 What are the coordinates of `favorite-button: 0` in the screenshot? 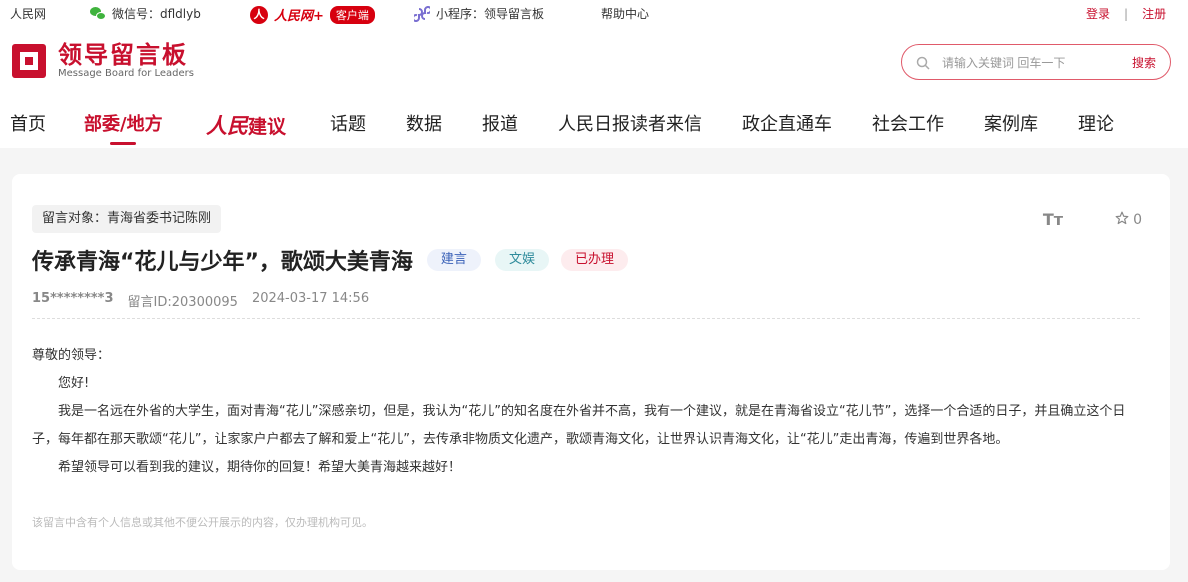 It's located at (1128, 220).